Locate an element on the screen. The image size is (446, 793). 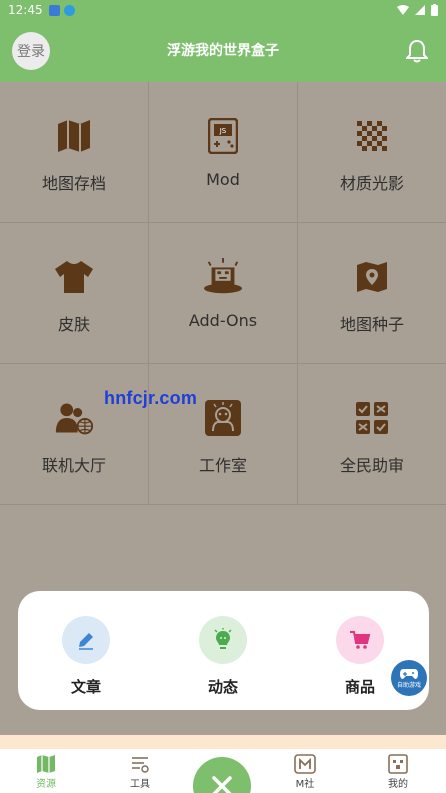
tab-tools: 工具 is located at coordinates (140, 771).